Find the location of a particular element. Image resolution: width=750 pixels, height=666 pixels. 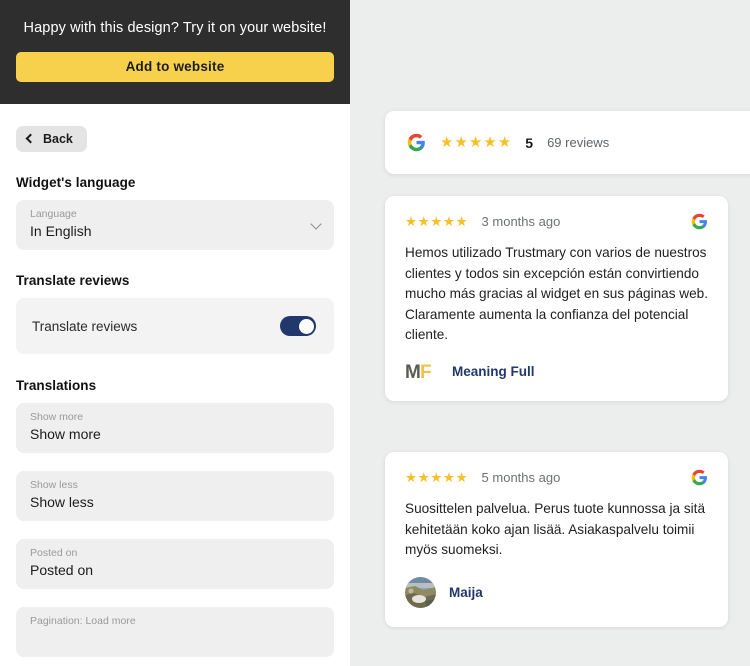

summary-rating-value: 5 is located at coordinates (529, 142).